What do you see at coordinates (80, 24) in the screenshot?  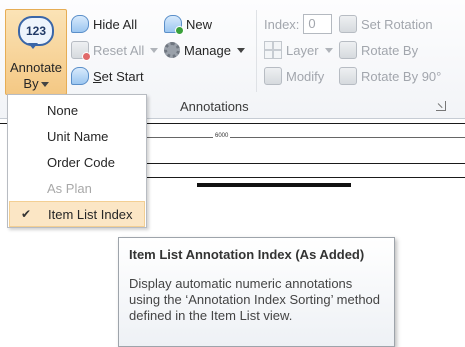 I see `hide-annotations-icon` at bounding box center [80, 24].